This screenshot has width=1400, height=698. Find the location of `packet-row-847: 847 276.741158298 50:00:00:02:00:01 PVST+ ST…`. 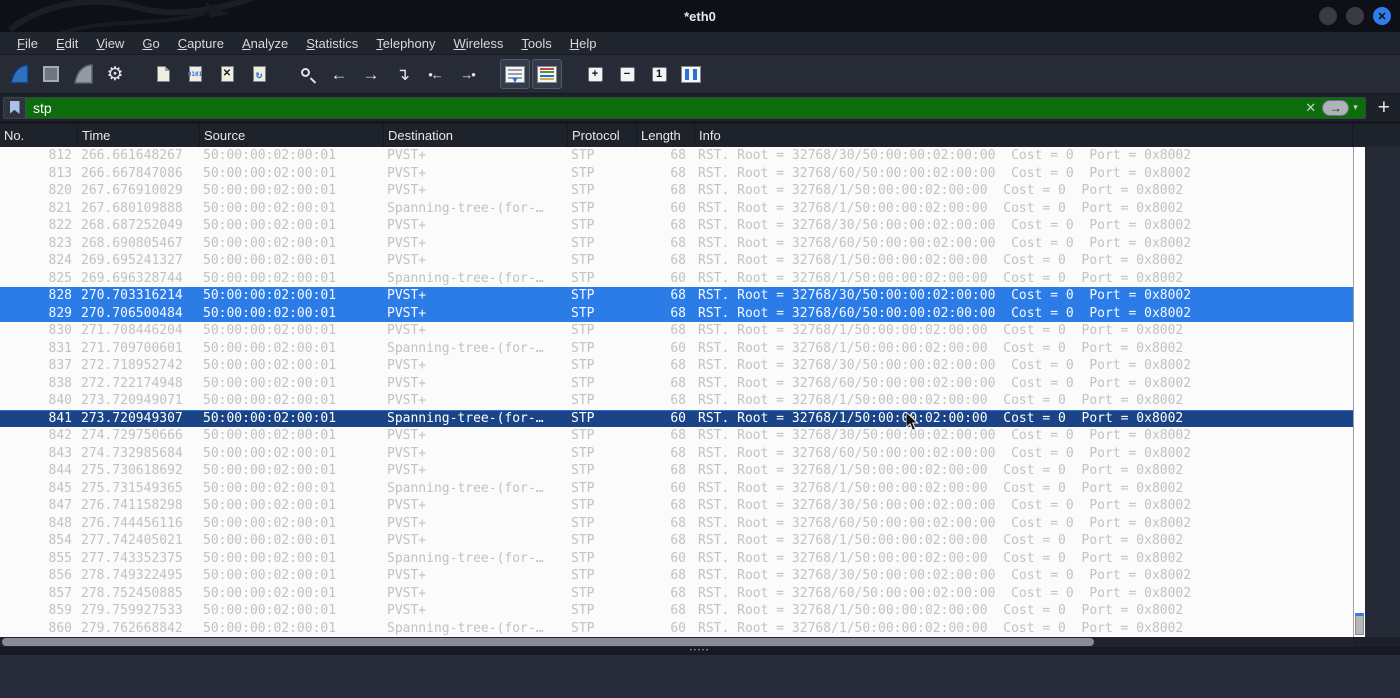

packet-row-847: 847 276.741158298 50:00:00:02:00:01 PVST+ ST… is located at coordinates (676, 506).